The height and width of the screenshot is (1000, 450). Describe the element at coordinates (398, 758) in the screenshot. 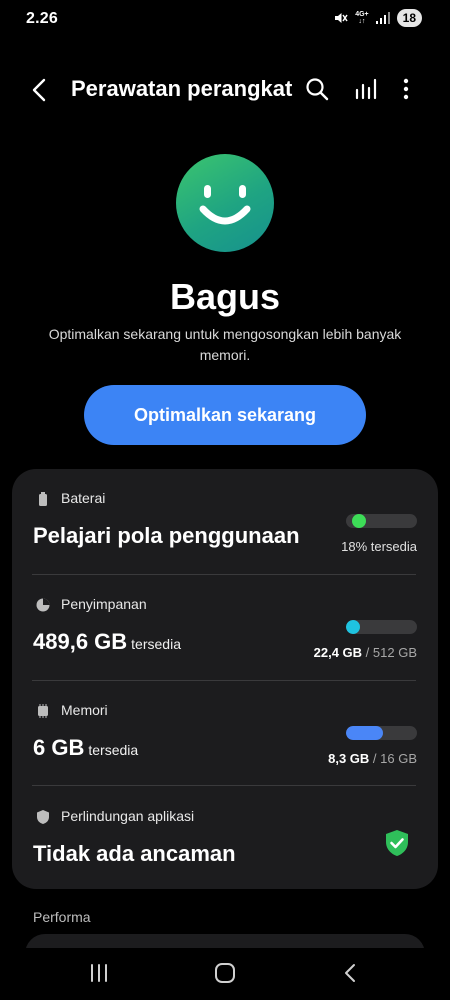

I see `memory-total: 16 GB` at that location.